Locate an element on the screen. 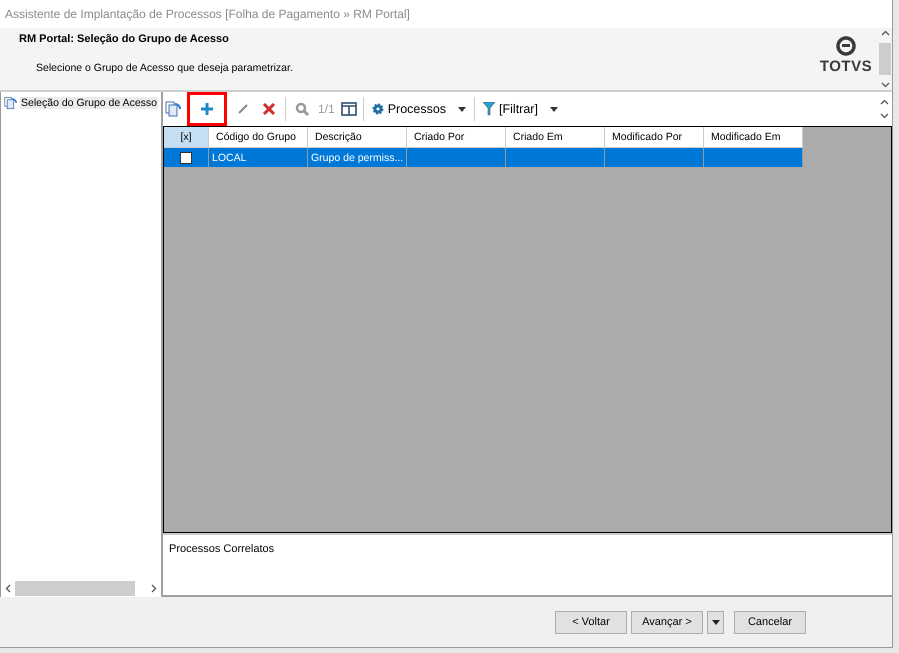 The image size is (899, 653). pencil-icon is located at coordinates (243, 109).